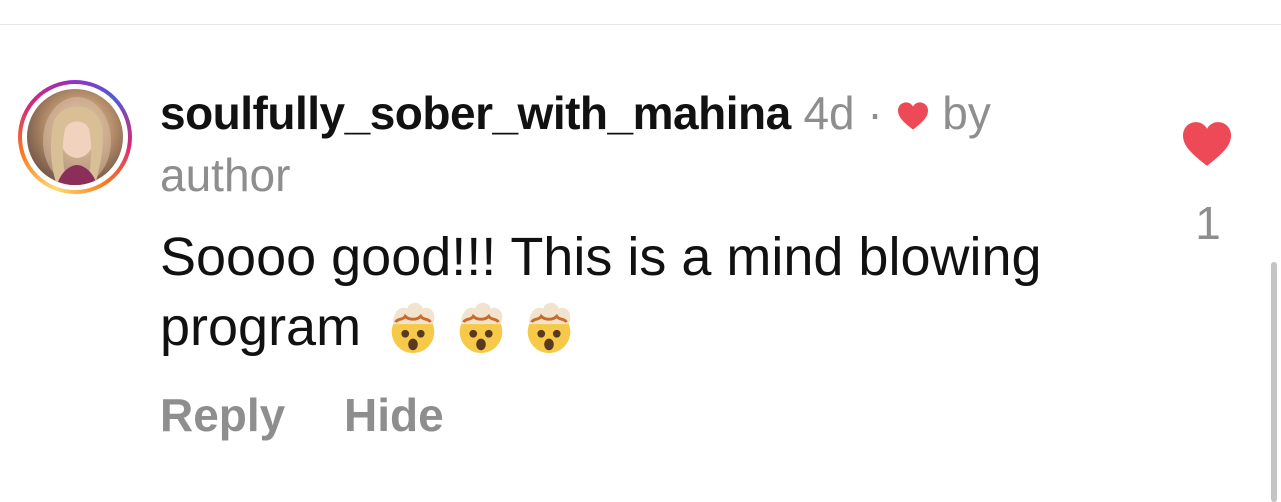 The image size is (1281, 502). Describe the element at coordinates (77, 141) in the screenshot. I see `avatar-portrait-icon` at that location.